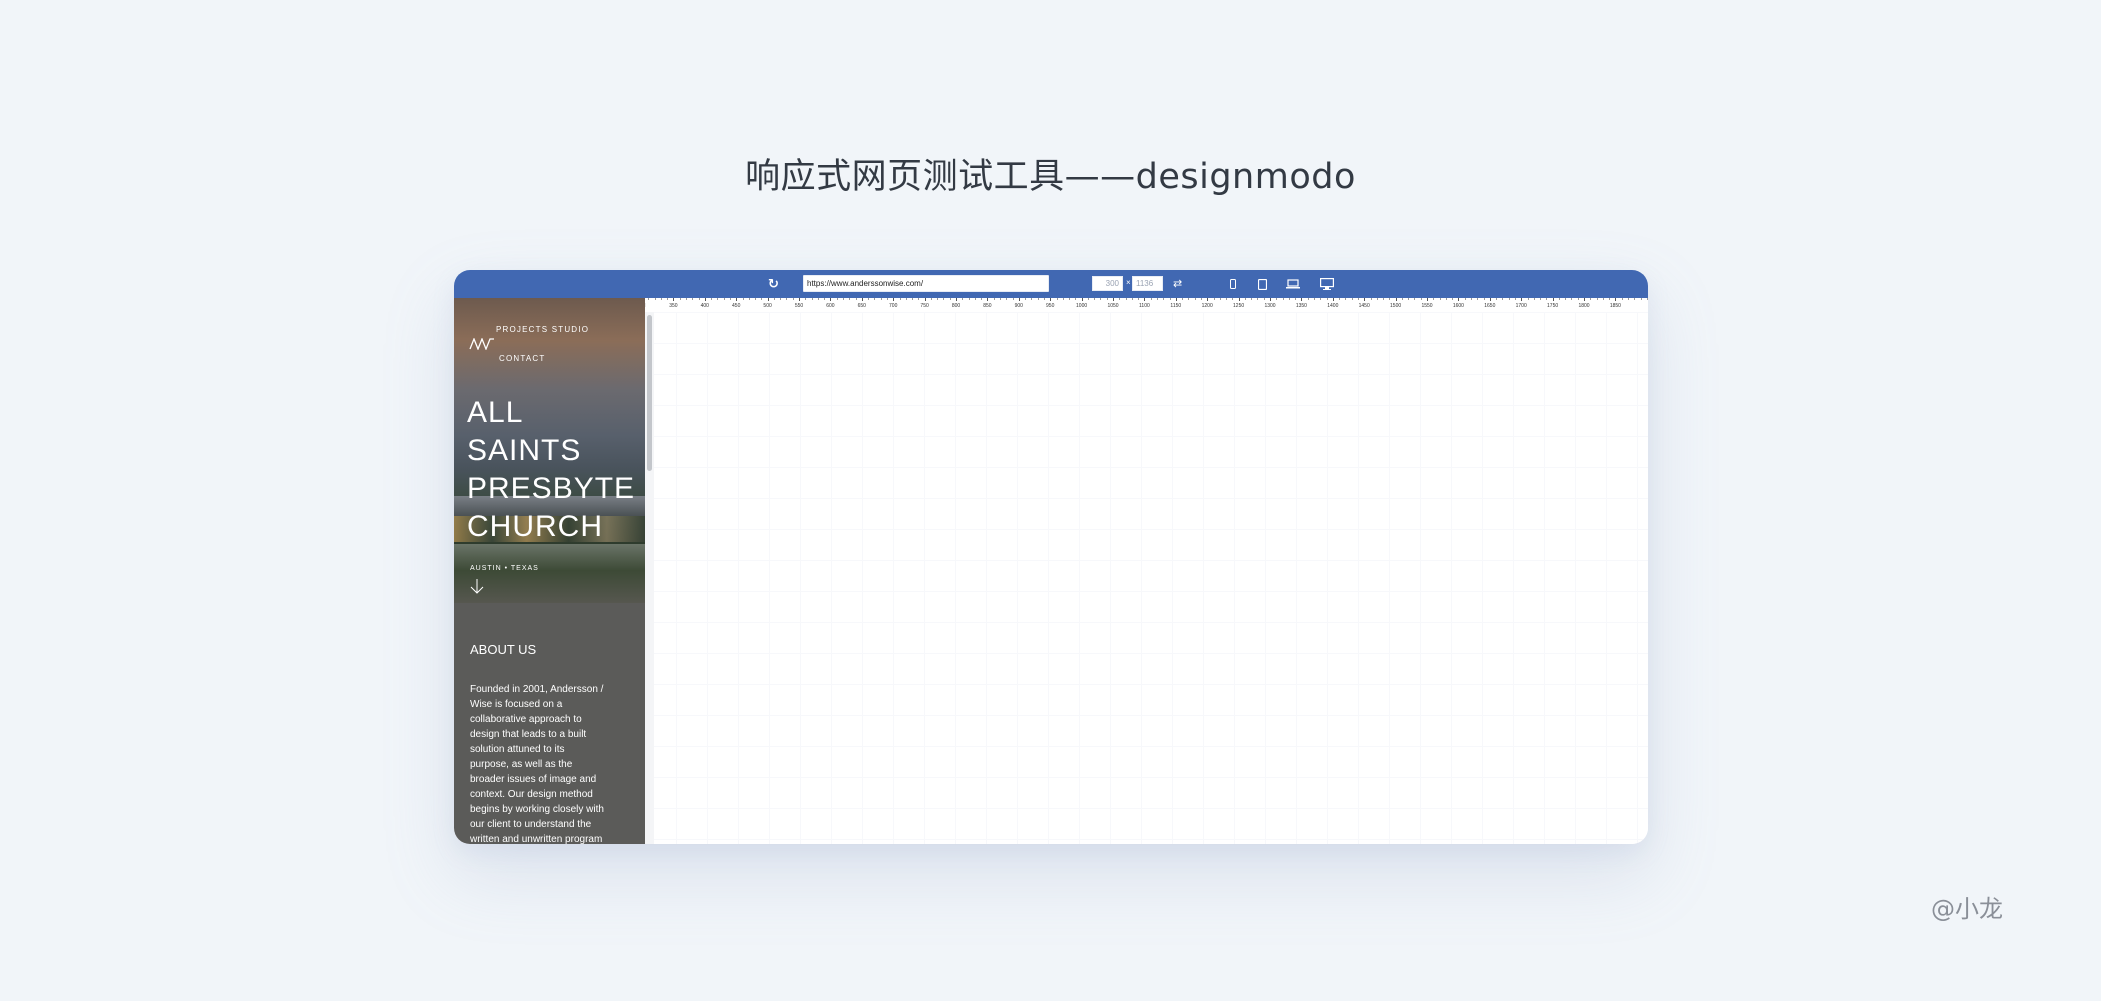 This screenshot has width=2101, height=1001. Describe the element at coordinates (649, 393) in the screenshot. I see `preview-scrollbar-thumb` at that location.